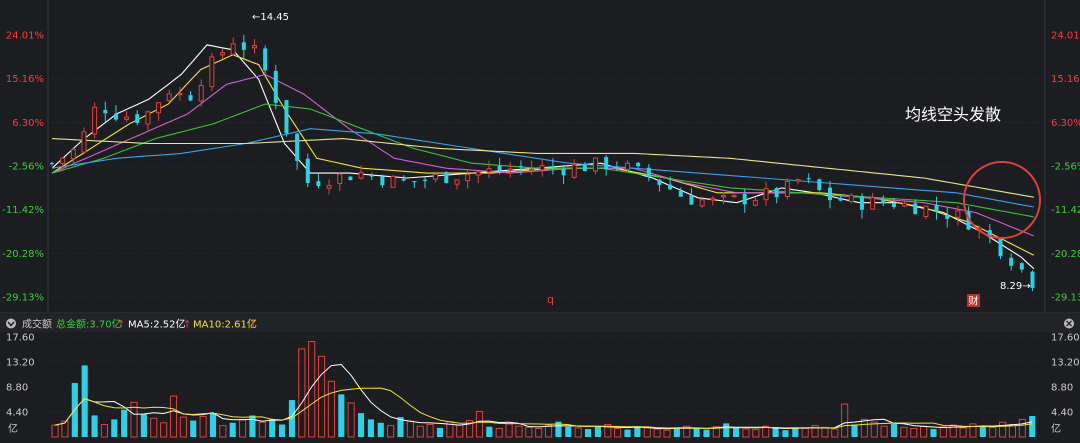 This screenshot has width=1080, height=443. Describe the element at coordinates (953, 114) in the screenshot. I see `annotation-text: 均线空头发散` at that location.